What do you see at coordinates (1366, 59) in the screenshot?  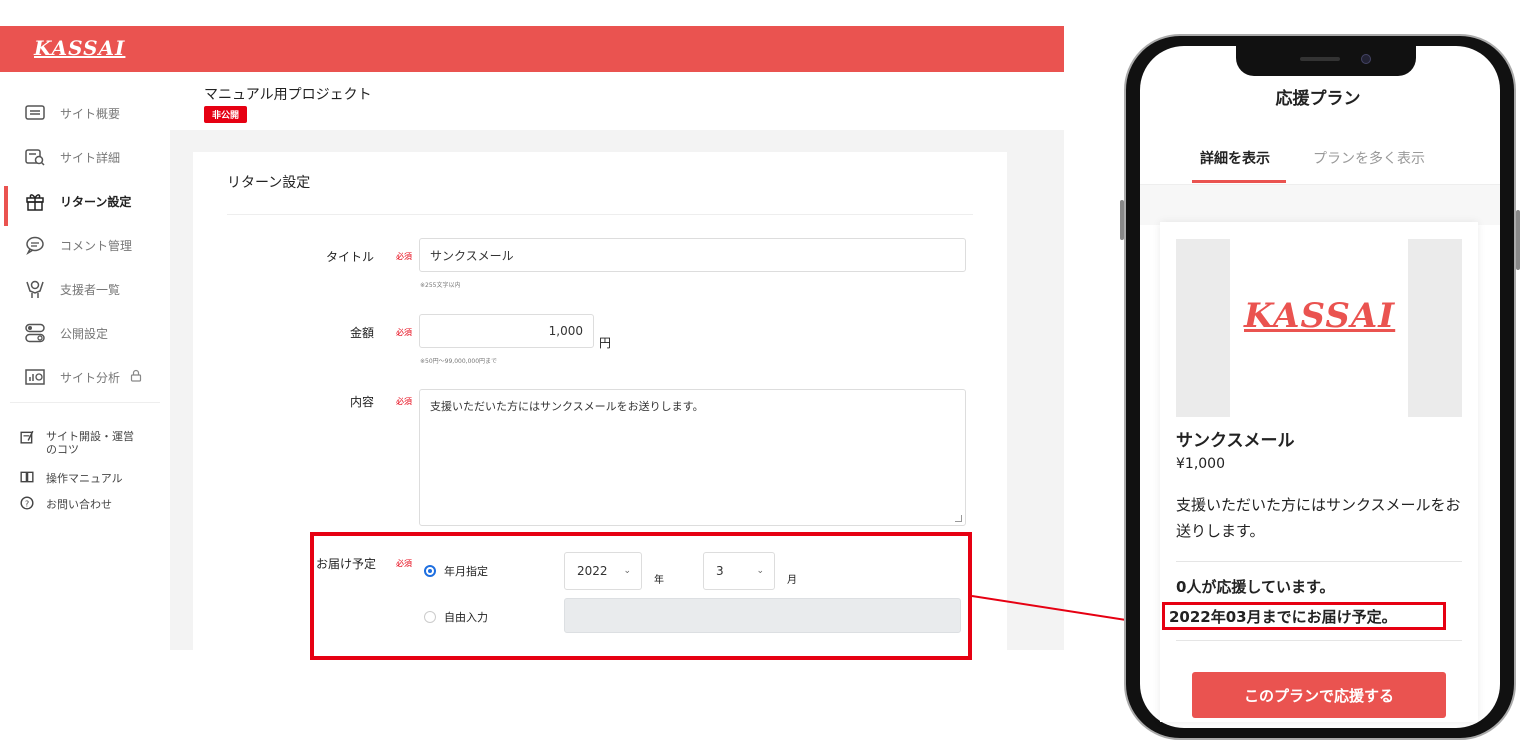 I see `phone-camera` at bounding box center [1366, 59].